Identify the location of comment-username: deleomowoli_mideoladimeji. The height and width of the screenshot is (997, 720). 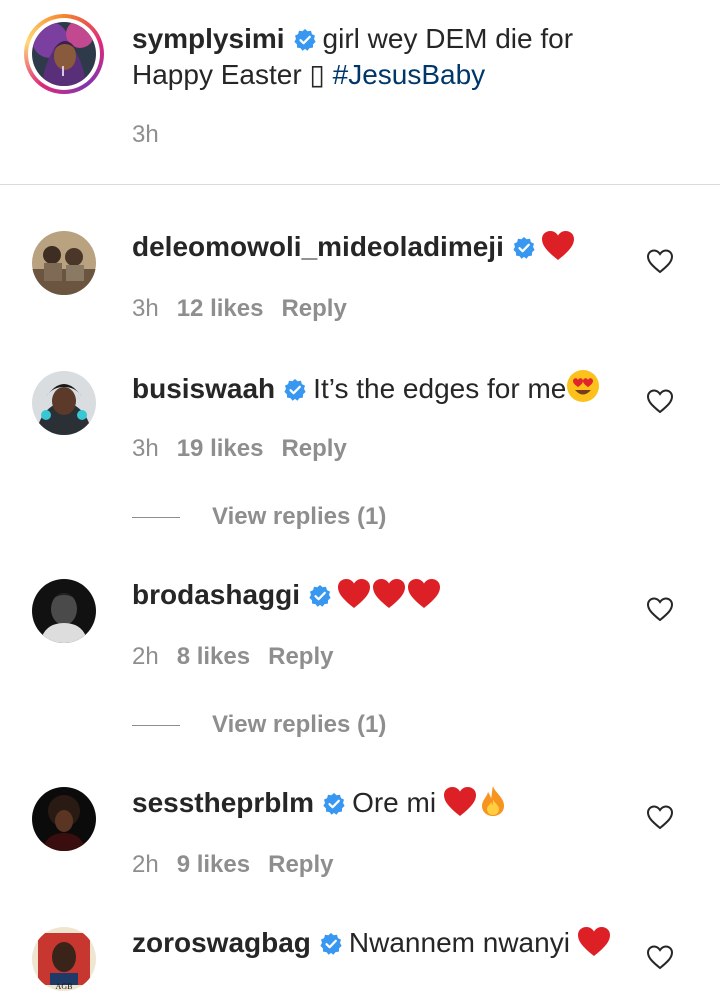
(318, 246).